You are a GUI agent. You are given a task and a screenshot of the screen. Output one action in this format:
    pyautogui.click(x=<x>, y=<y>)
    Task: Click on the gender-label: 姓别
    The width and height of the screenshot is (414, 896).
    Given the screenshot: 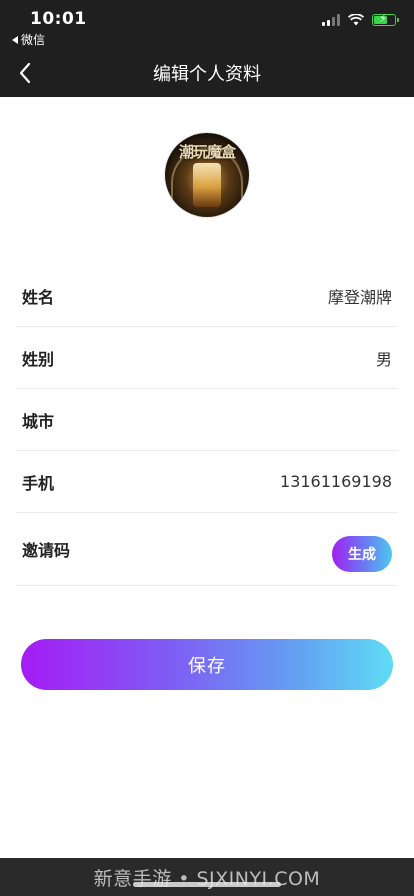 What is the action you would take?
    pyautogui.click(x=38, y=359)
    